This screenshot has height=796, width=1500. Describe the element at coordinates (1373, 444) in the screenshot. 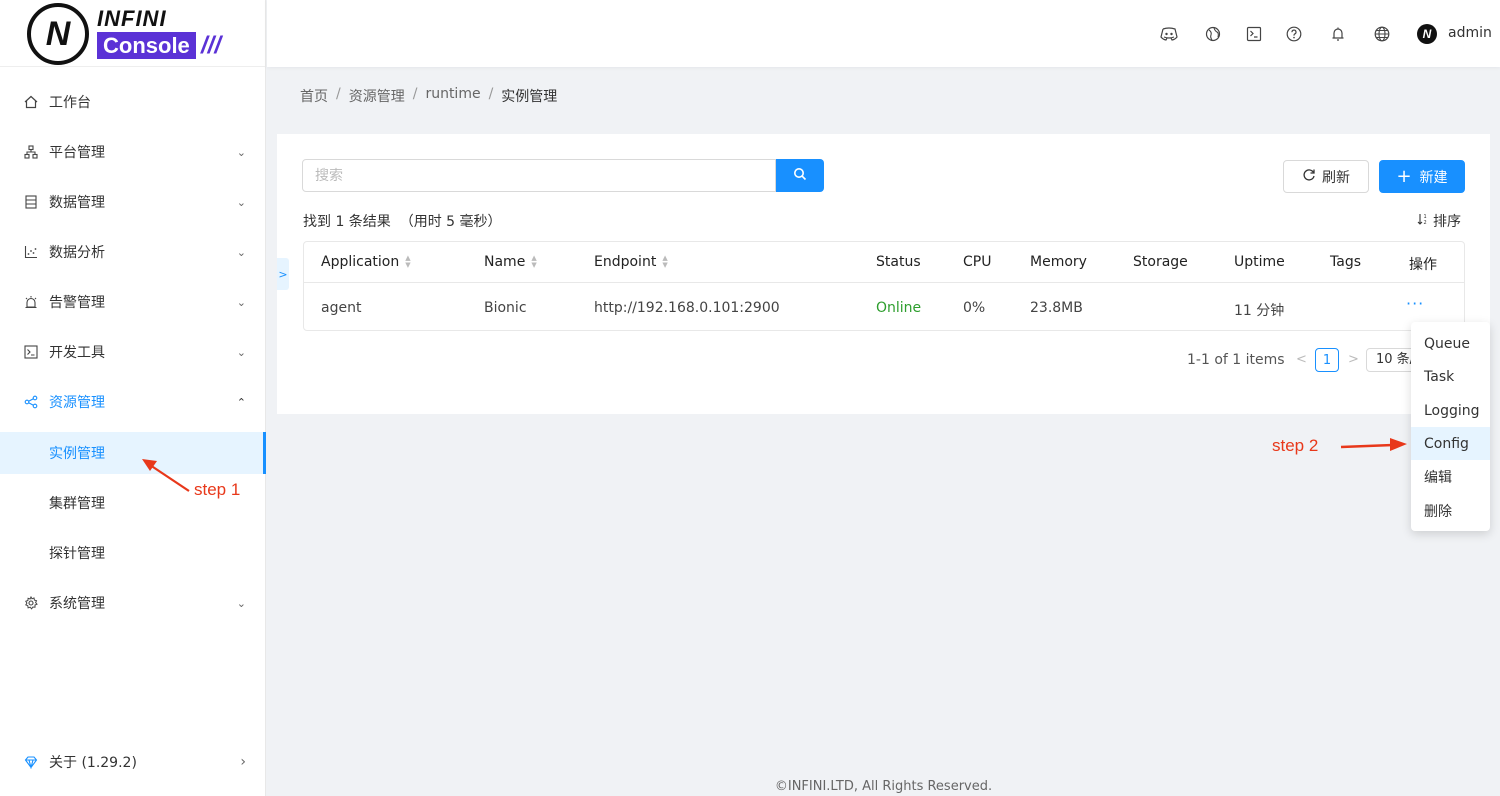

I see `step2-arrow` at that location.